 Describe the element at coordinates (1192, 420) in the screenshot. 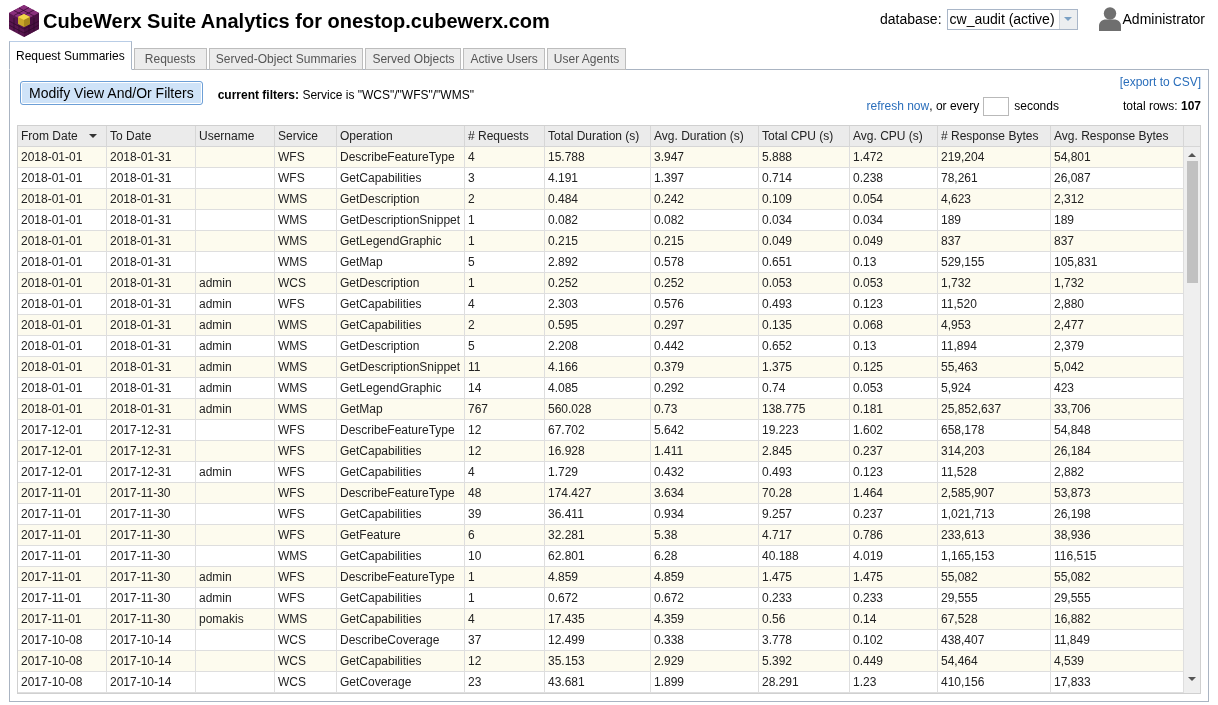

I see `scrollbar` at that location.